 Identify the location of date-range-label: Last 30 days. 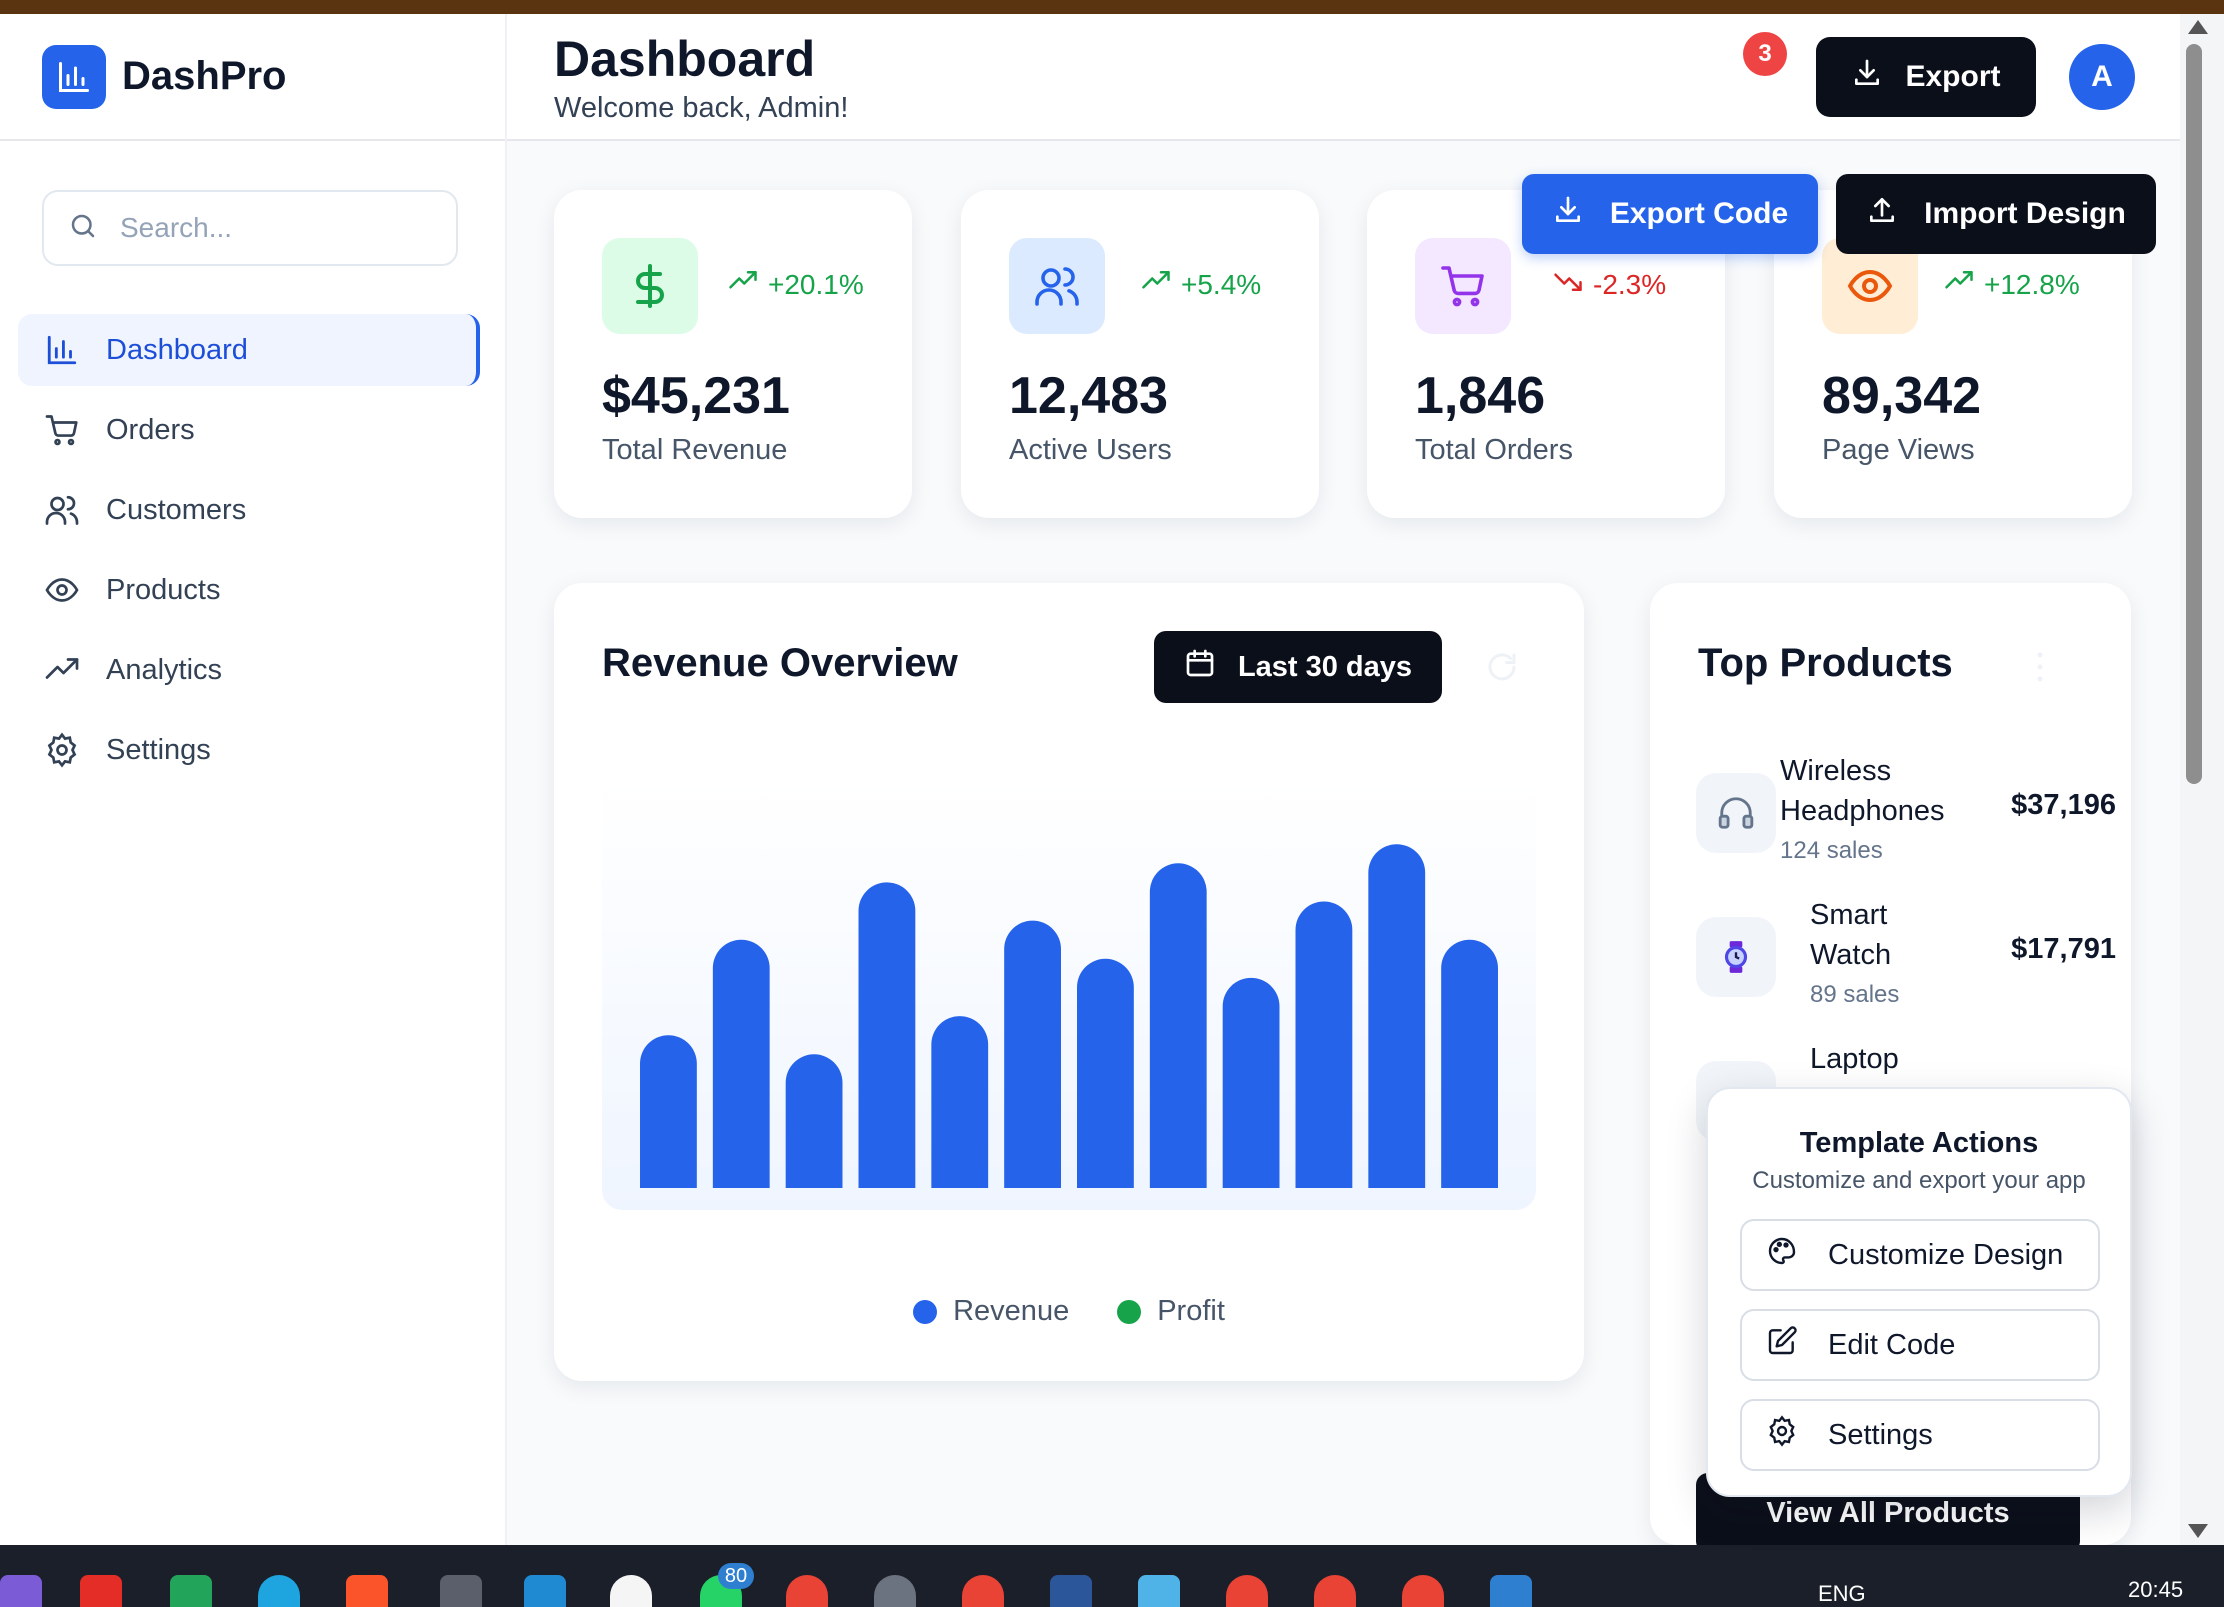
(1325, 666).